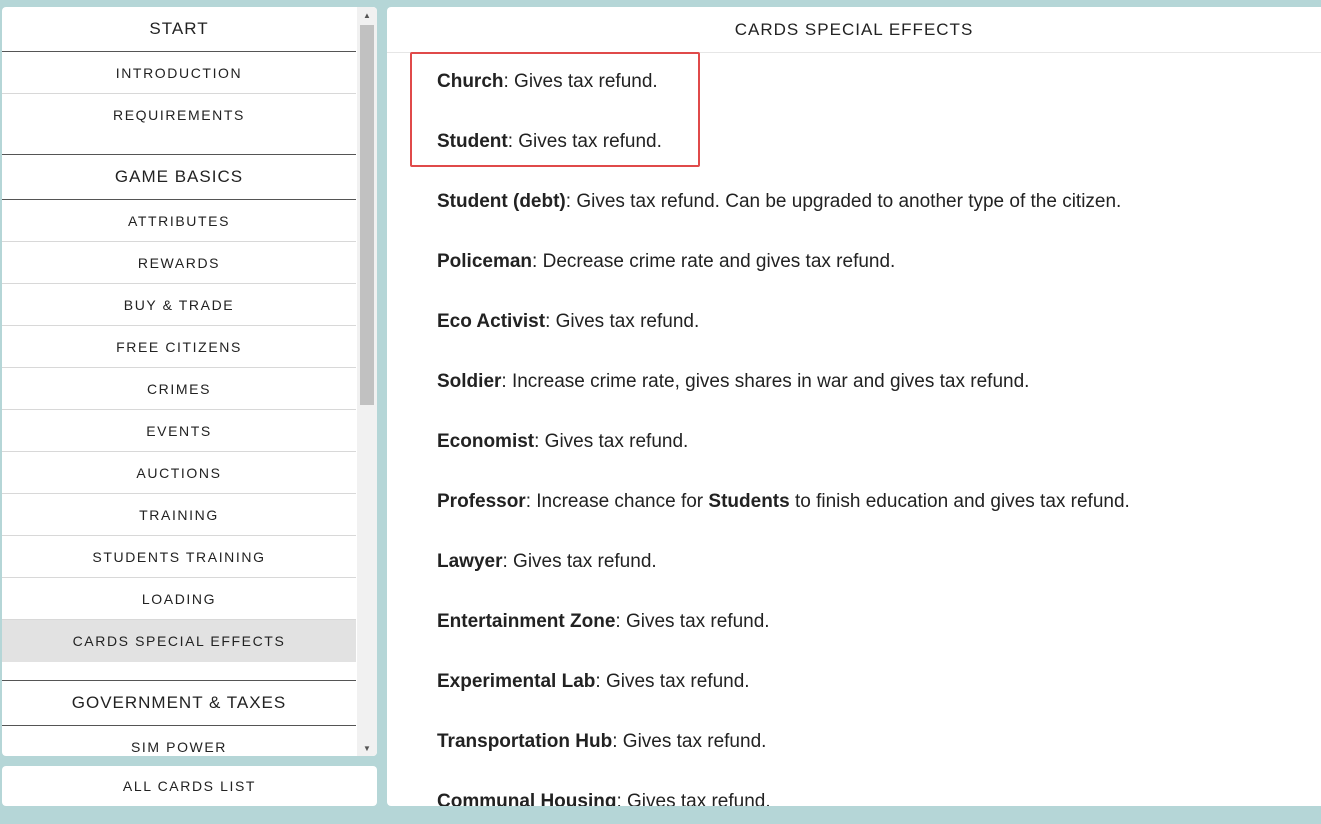 Image resolution: width=1321 pixels, height=824 pixels. Describe the element at coordinates (491, 321) in the screenshot. I see `effect-name: Eco Activist` at that location.